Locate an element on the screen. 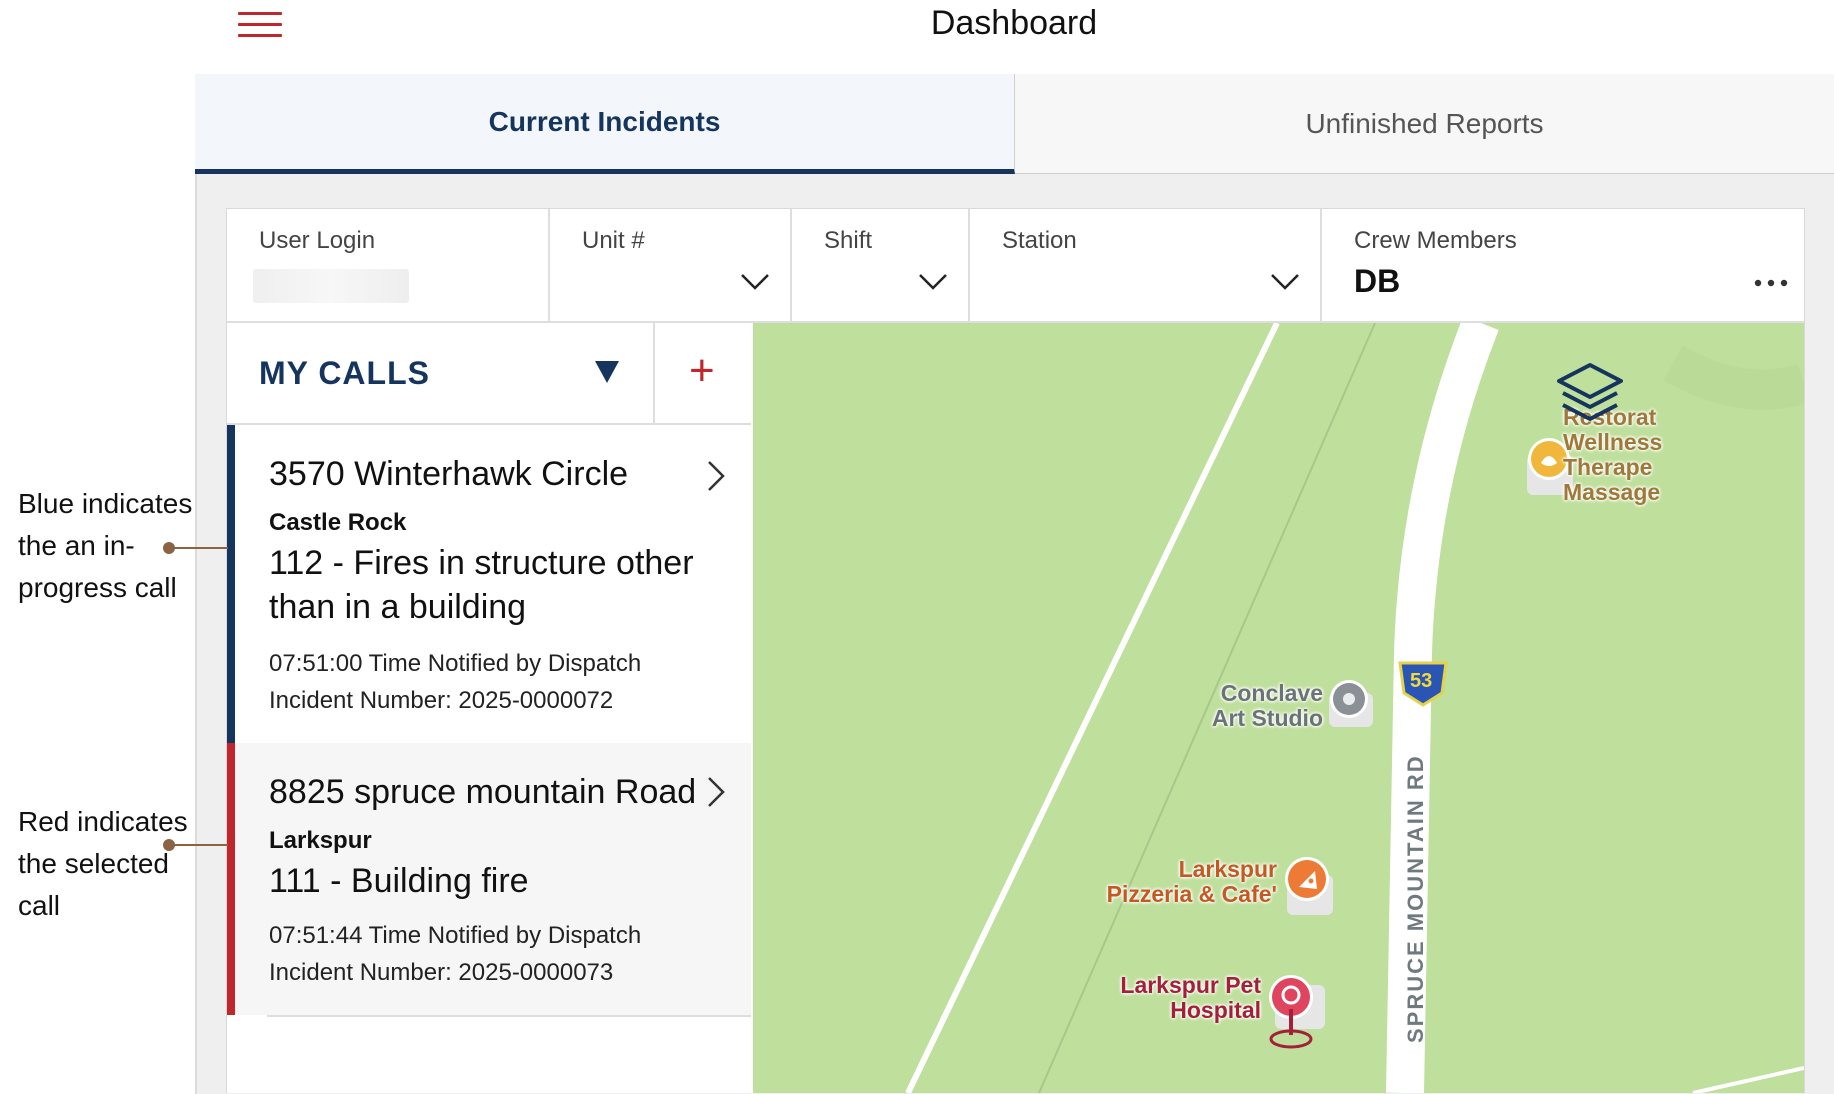 Image resolution: width=1834 pixels, height=1094 pixels. road-label: SPRUCE MOUNTAIN RD is located at coordinates (1415, 898).